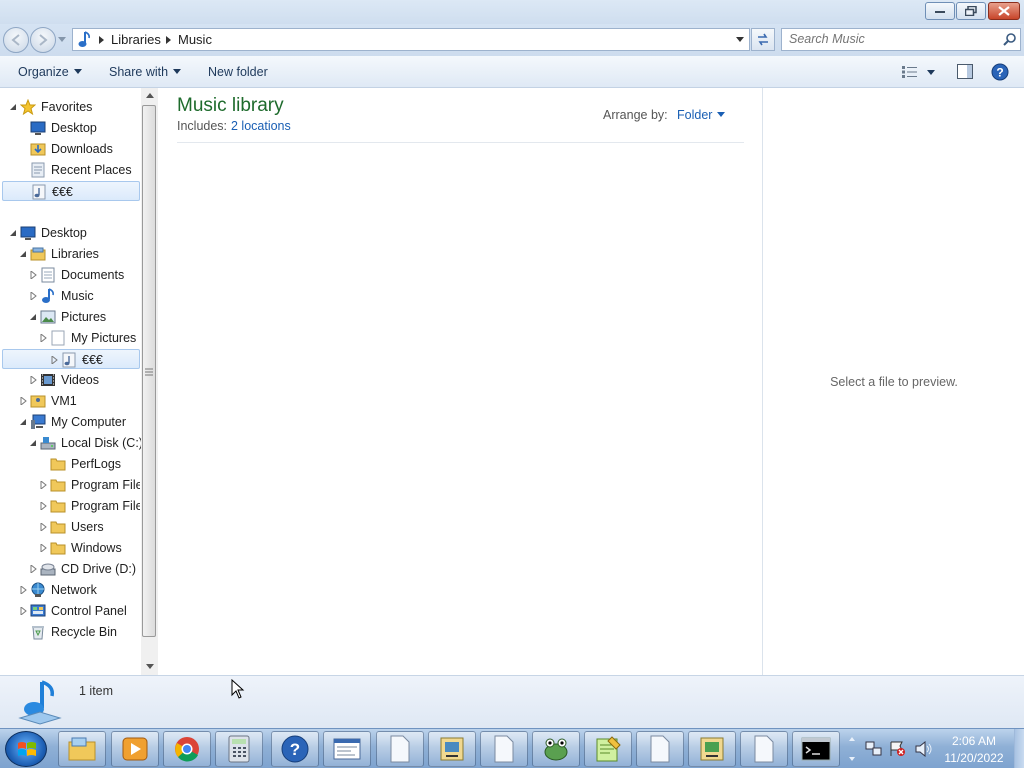  I want to click on tree-my-pictures: My Pictures, so click(70, 338).